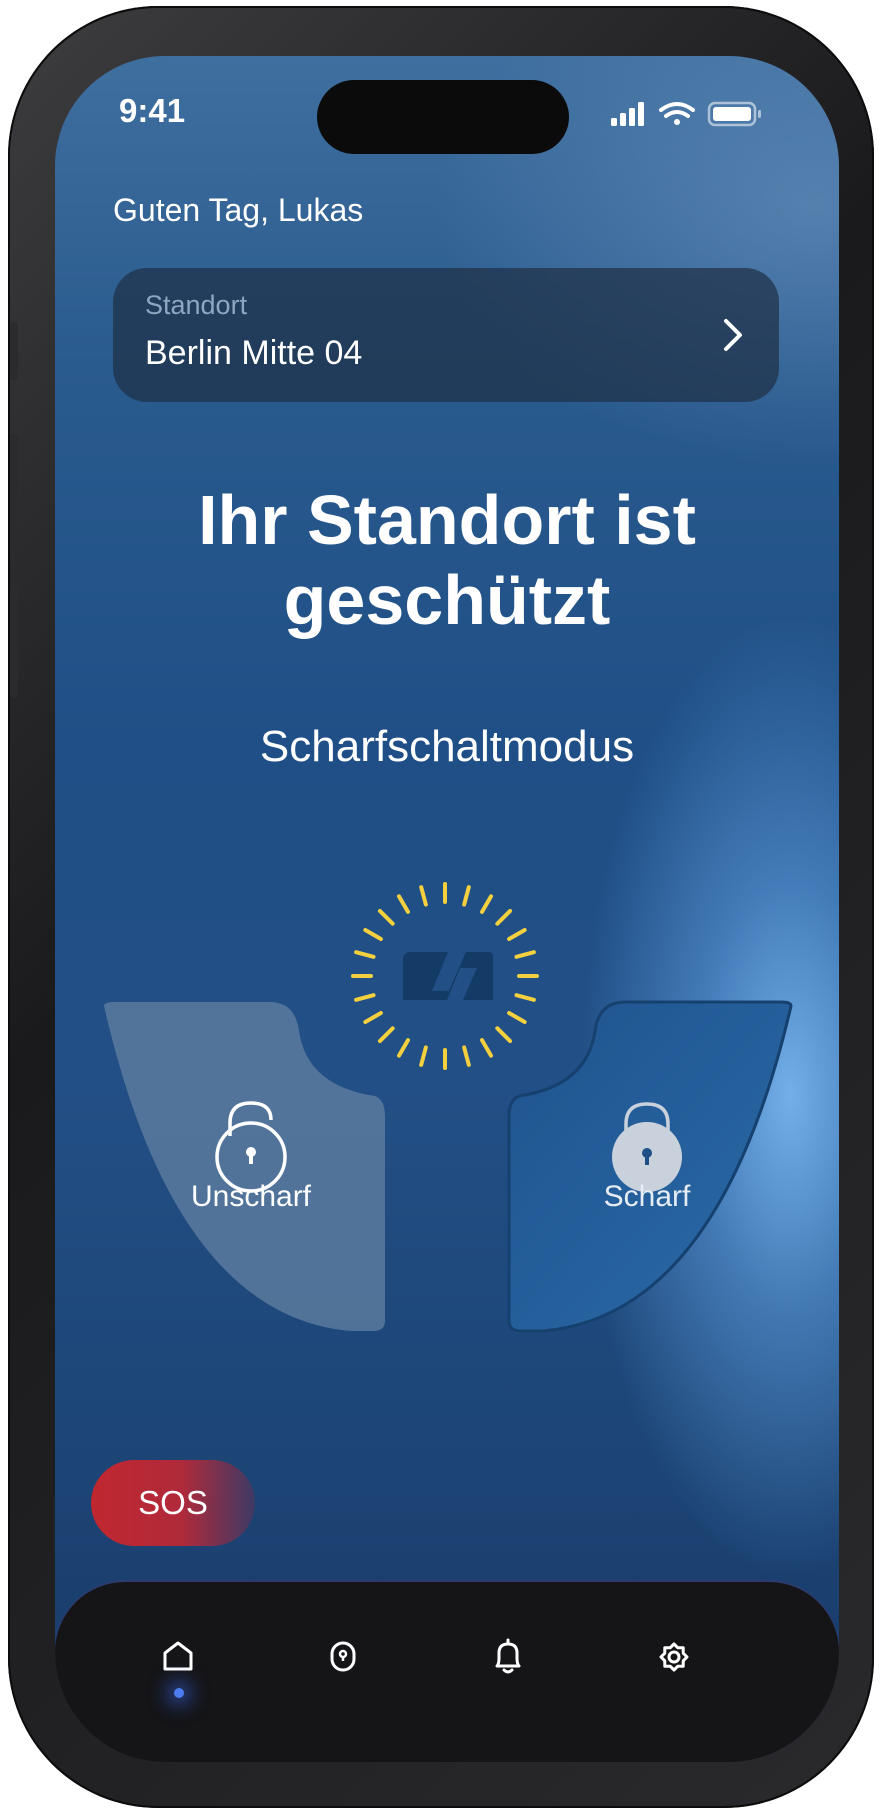 The image size is (883, 1814). I want to click on gear-outline, so click(674, 1657).